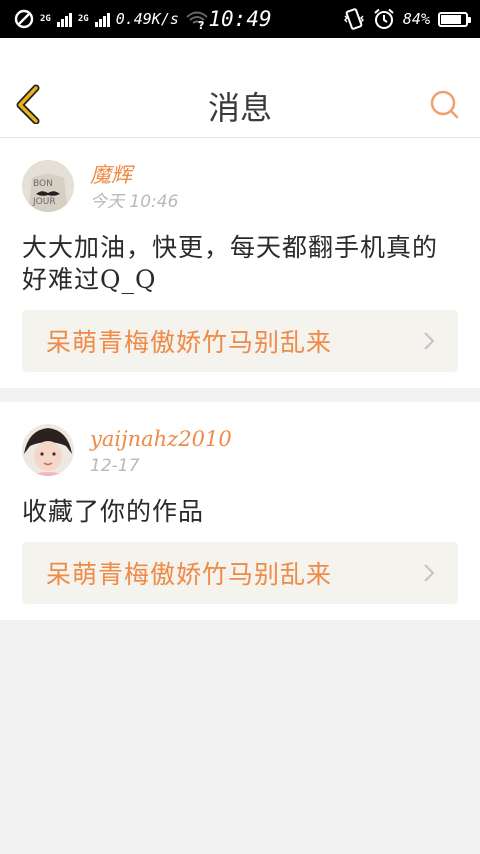  Describe the element at coordinates (240, 452) in the screenshot. I see `message-header: yaijnahz2010 12-17` at that location.